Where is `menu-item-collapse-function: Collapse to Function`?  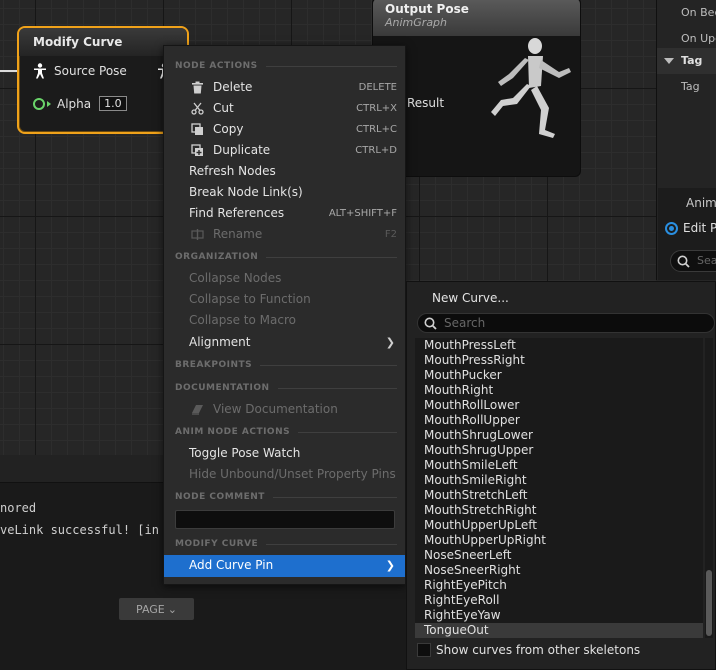
menu-item-collapse-function: Collapse to Function is located at coordinates (284, 299).